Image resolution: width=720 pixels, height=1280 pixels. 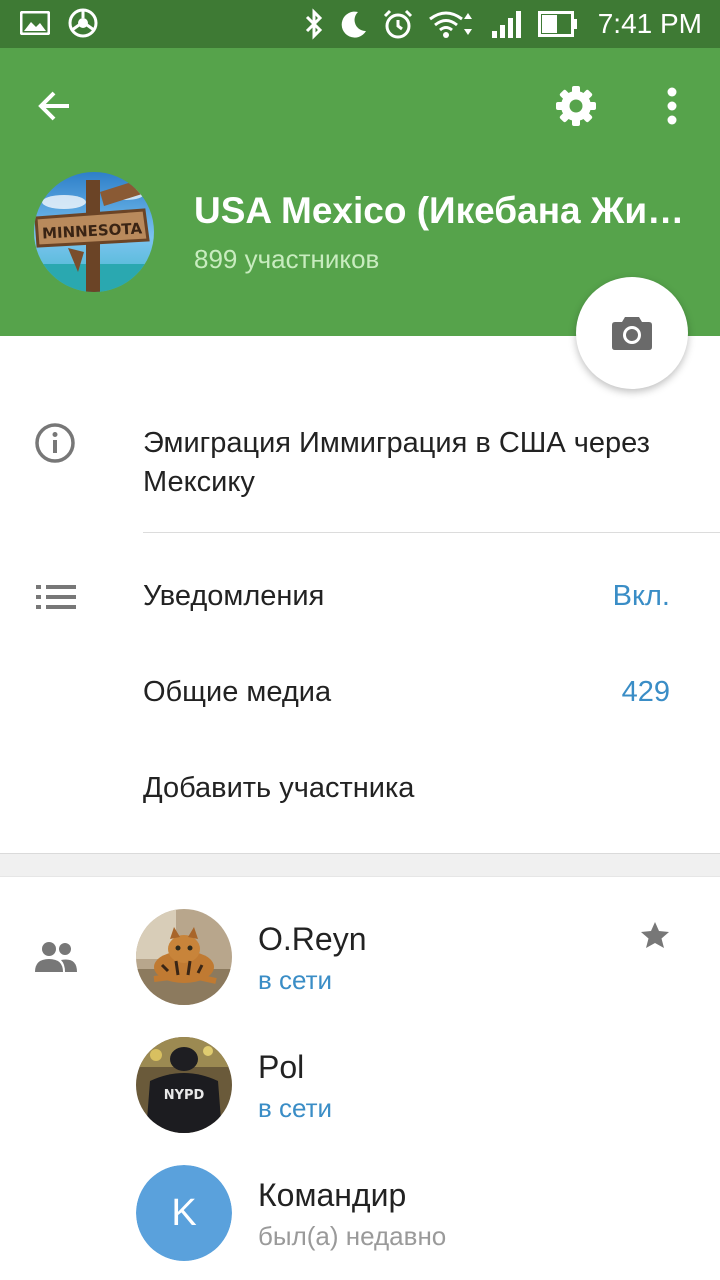 What do you see at coordinates (360, 969) in the screenshot?
I see `member-row: O.Reyn в сети` at bounding box center [360, 969].